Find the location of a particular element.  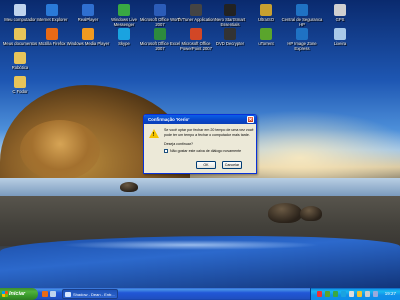

dont-show-again-checkbox is located at coordinates (166, 151).